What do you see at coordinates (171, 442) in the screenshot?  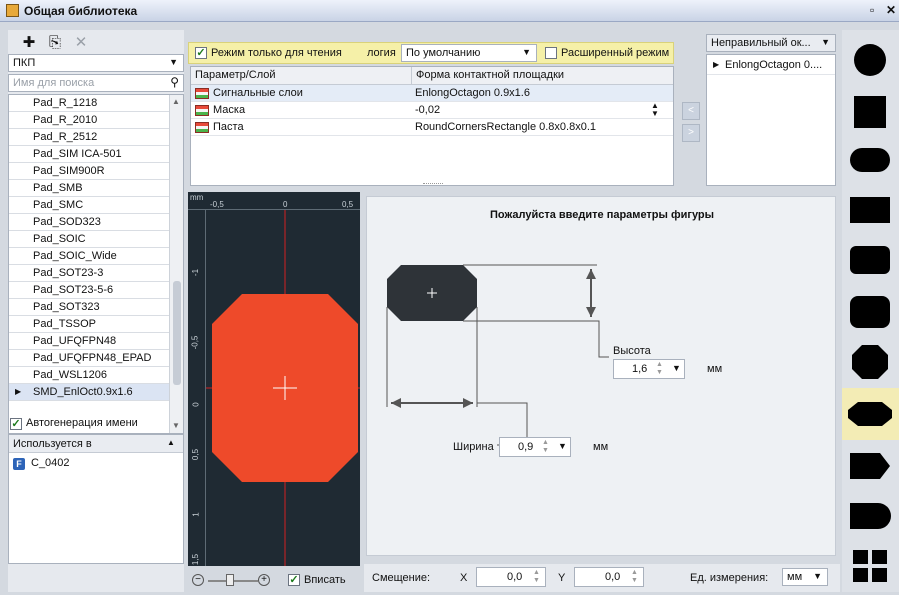 I see `collapse-icon: ▲` at bounding box center [171, 442].